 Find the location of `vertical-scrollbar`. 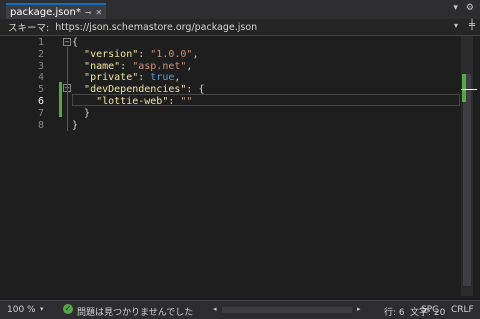

vertical-scrollbar is located at coordinates (469, 166).